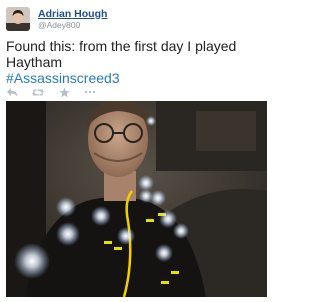 The image size is (320, 302). I want to click on favorite-icon, so click(64, 92).